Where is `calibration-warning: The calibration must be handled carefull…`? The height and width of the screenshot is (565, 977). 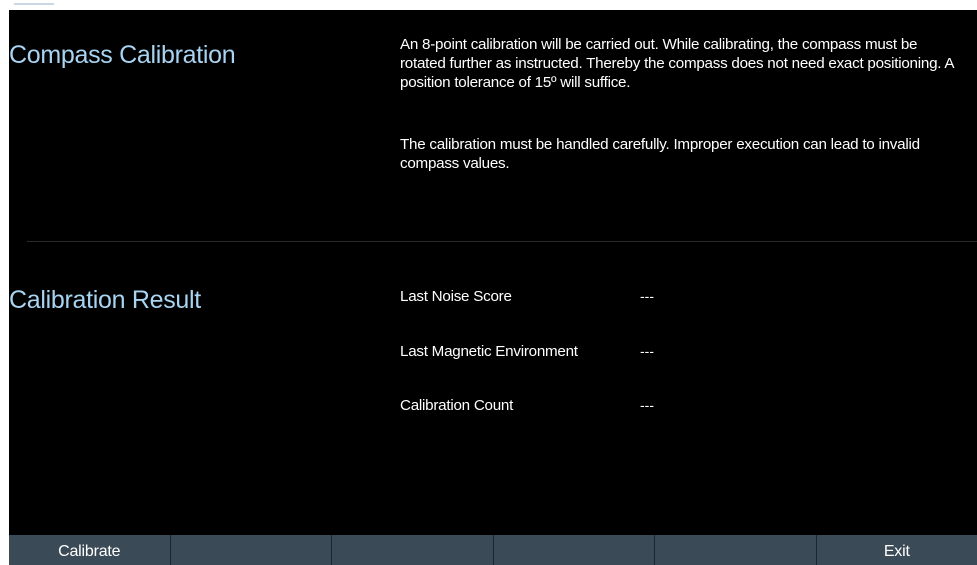
calibration-warning: The calibration must be handled carefull… is located at coordinates (660, 154).